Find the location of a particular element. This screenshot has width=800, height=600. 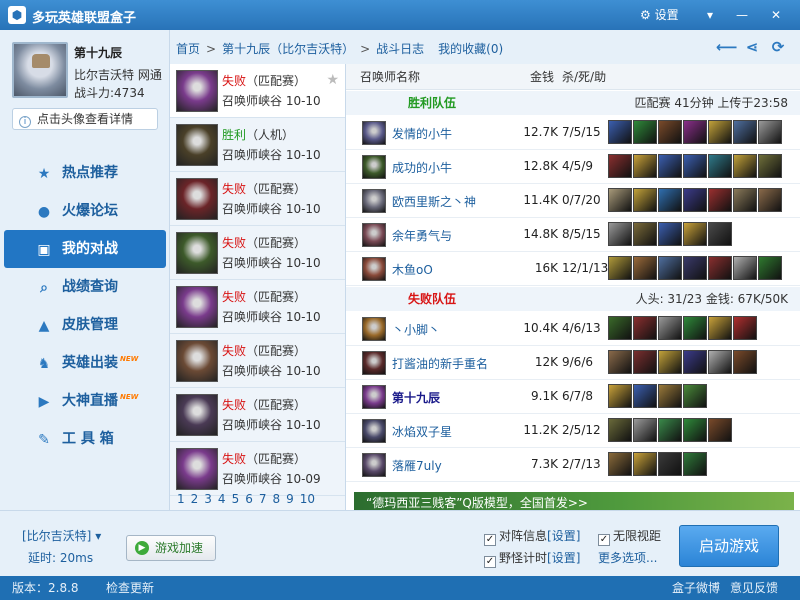

summoner-name: 欧西里斯之丶神 is located at coordinates (434, 201).